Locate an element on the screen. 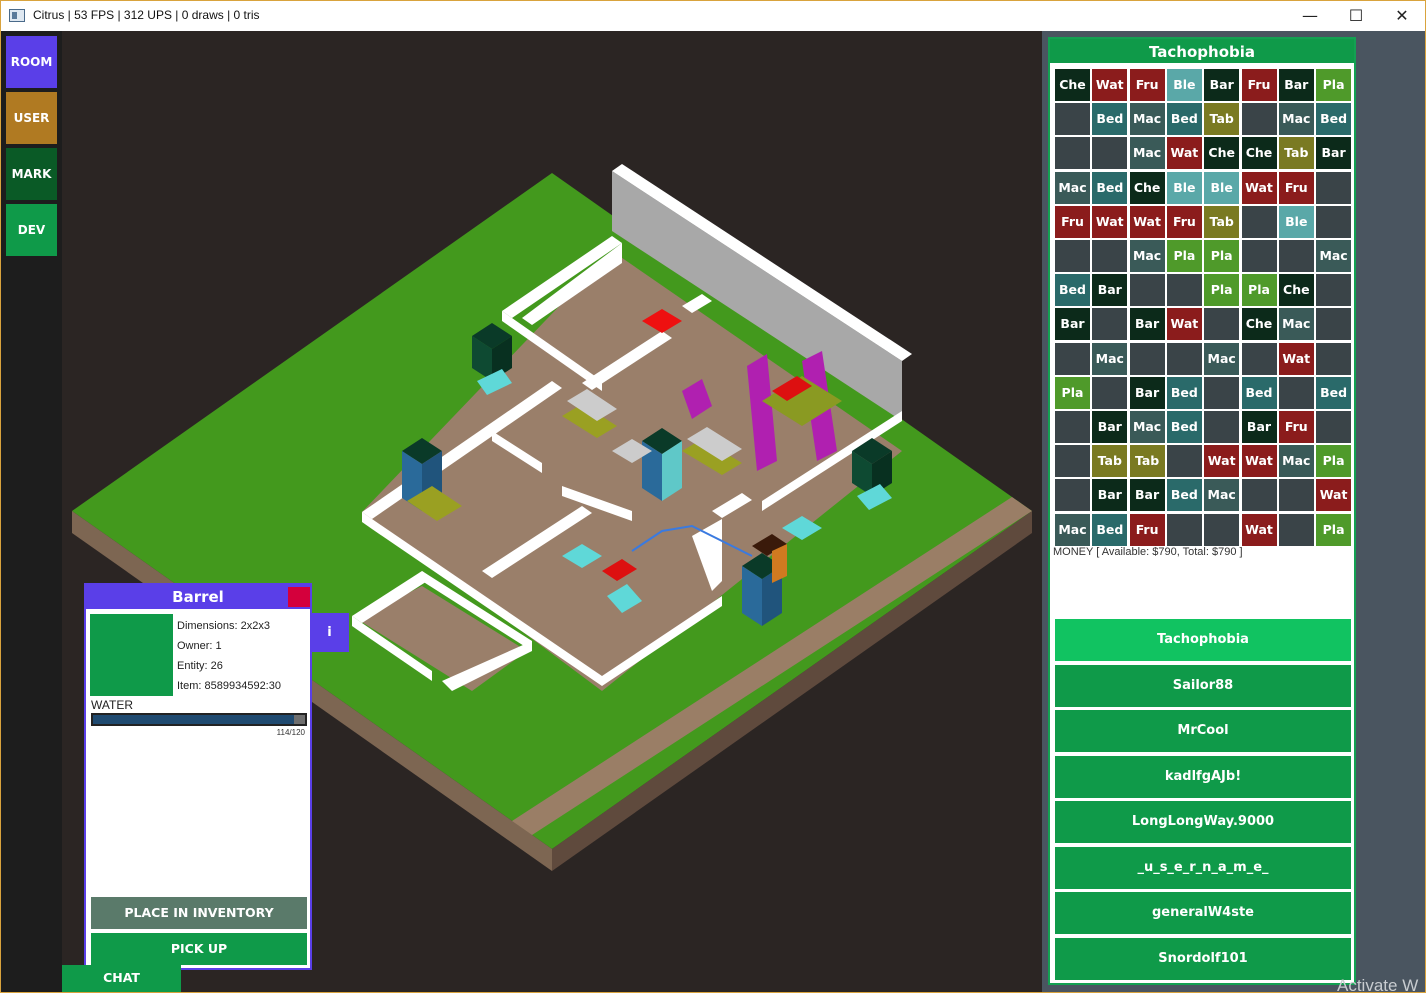 The height and width of the screenshot is (993, 1426). water-barrel is located at coordinates (662, 464).